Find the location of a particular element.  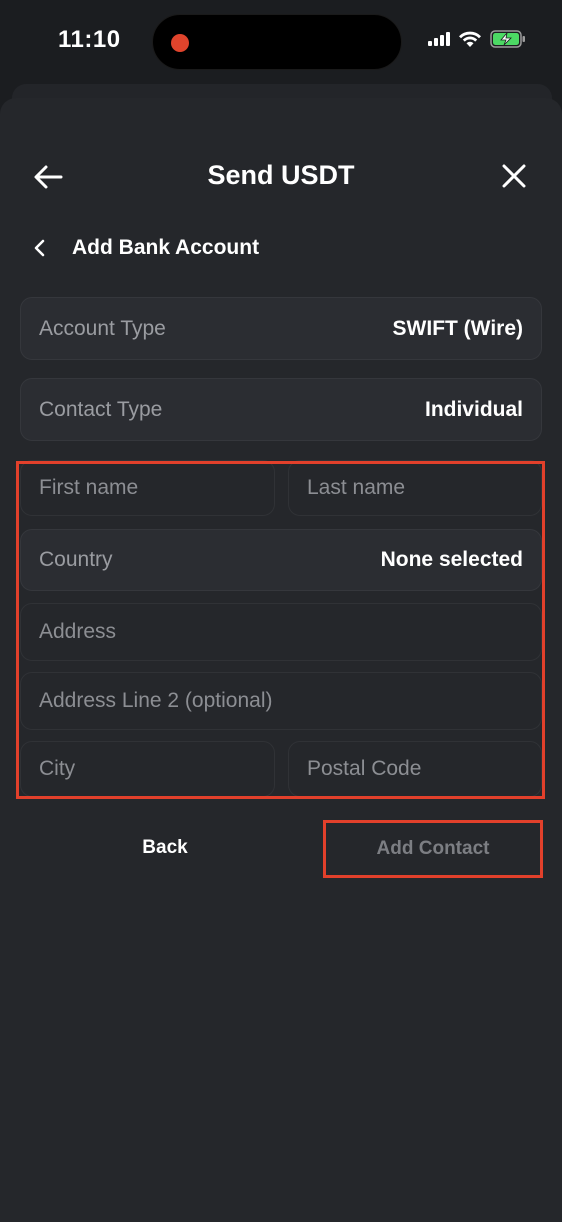

subheader-back-link: Add Bank Account is located at coordinates (144, 248).